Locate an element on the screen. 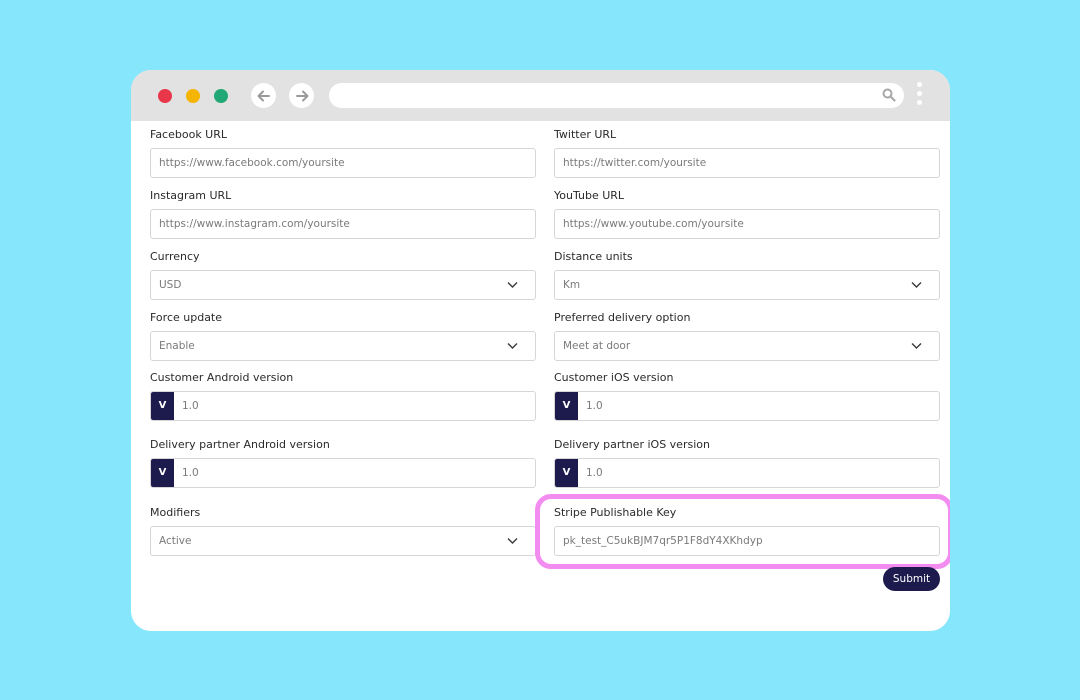 The height and width of the screenshot is (700, 1080). facebook-url-input: https://www.facebook.com/yoursite is located at coordinates (343, 163).